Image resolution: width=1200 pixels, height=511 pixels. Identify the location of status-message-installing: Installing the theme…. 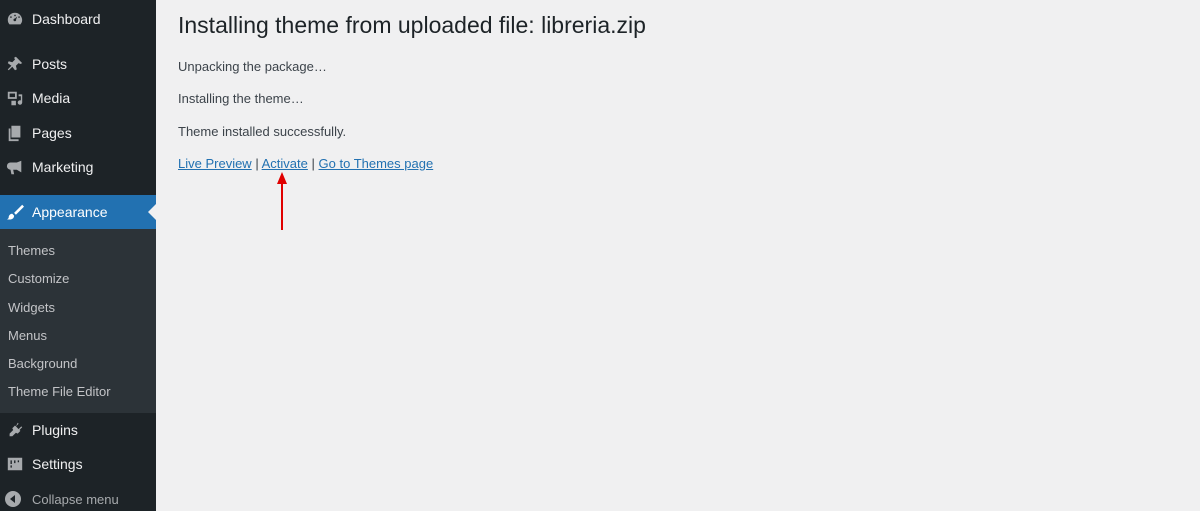
(241, 98).